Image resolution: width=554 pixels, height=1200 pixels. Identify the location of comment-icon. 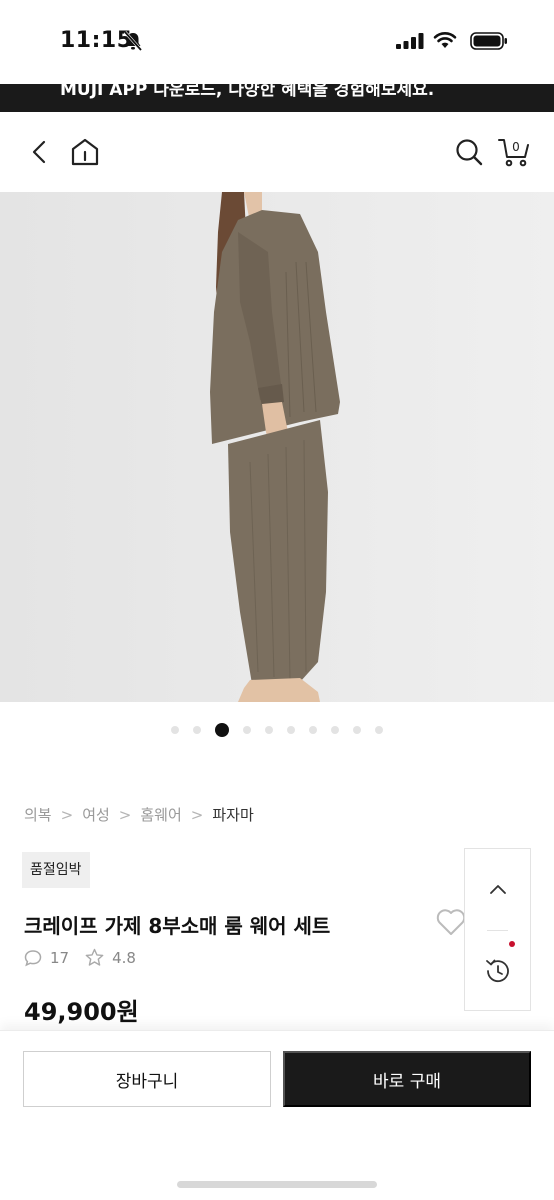
(33, 957).